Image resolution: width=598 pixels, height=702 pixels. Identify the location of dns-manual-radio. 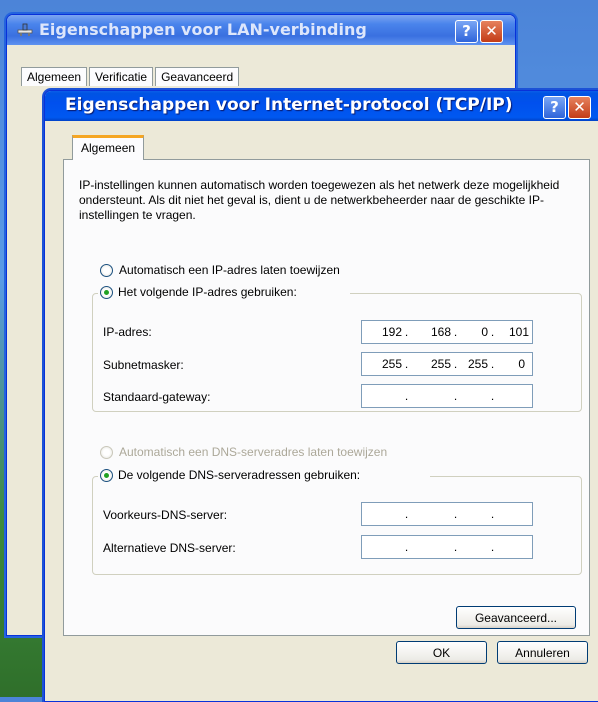
(106, 475).